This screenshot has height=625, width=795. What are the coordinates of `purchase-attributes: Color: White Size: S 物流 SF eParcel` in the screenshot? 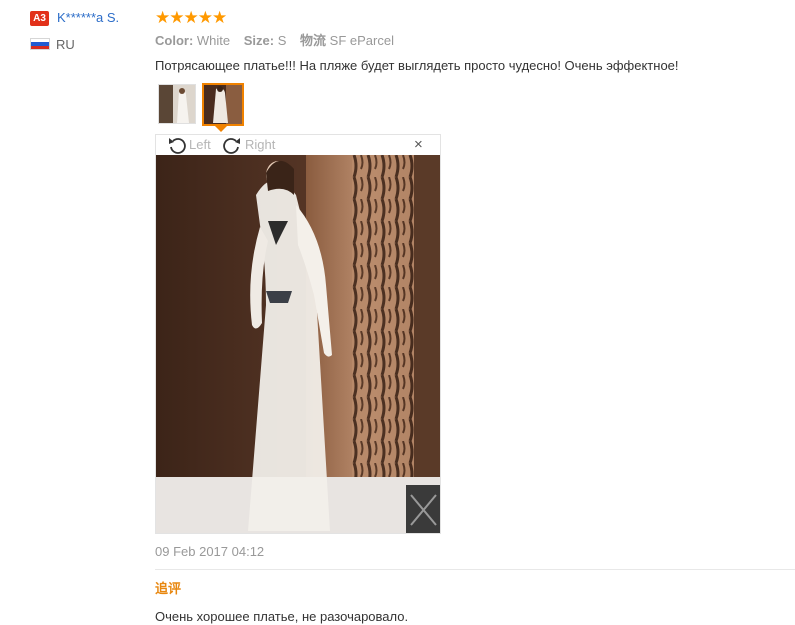 It's located at (279, 41).